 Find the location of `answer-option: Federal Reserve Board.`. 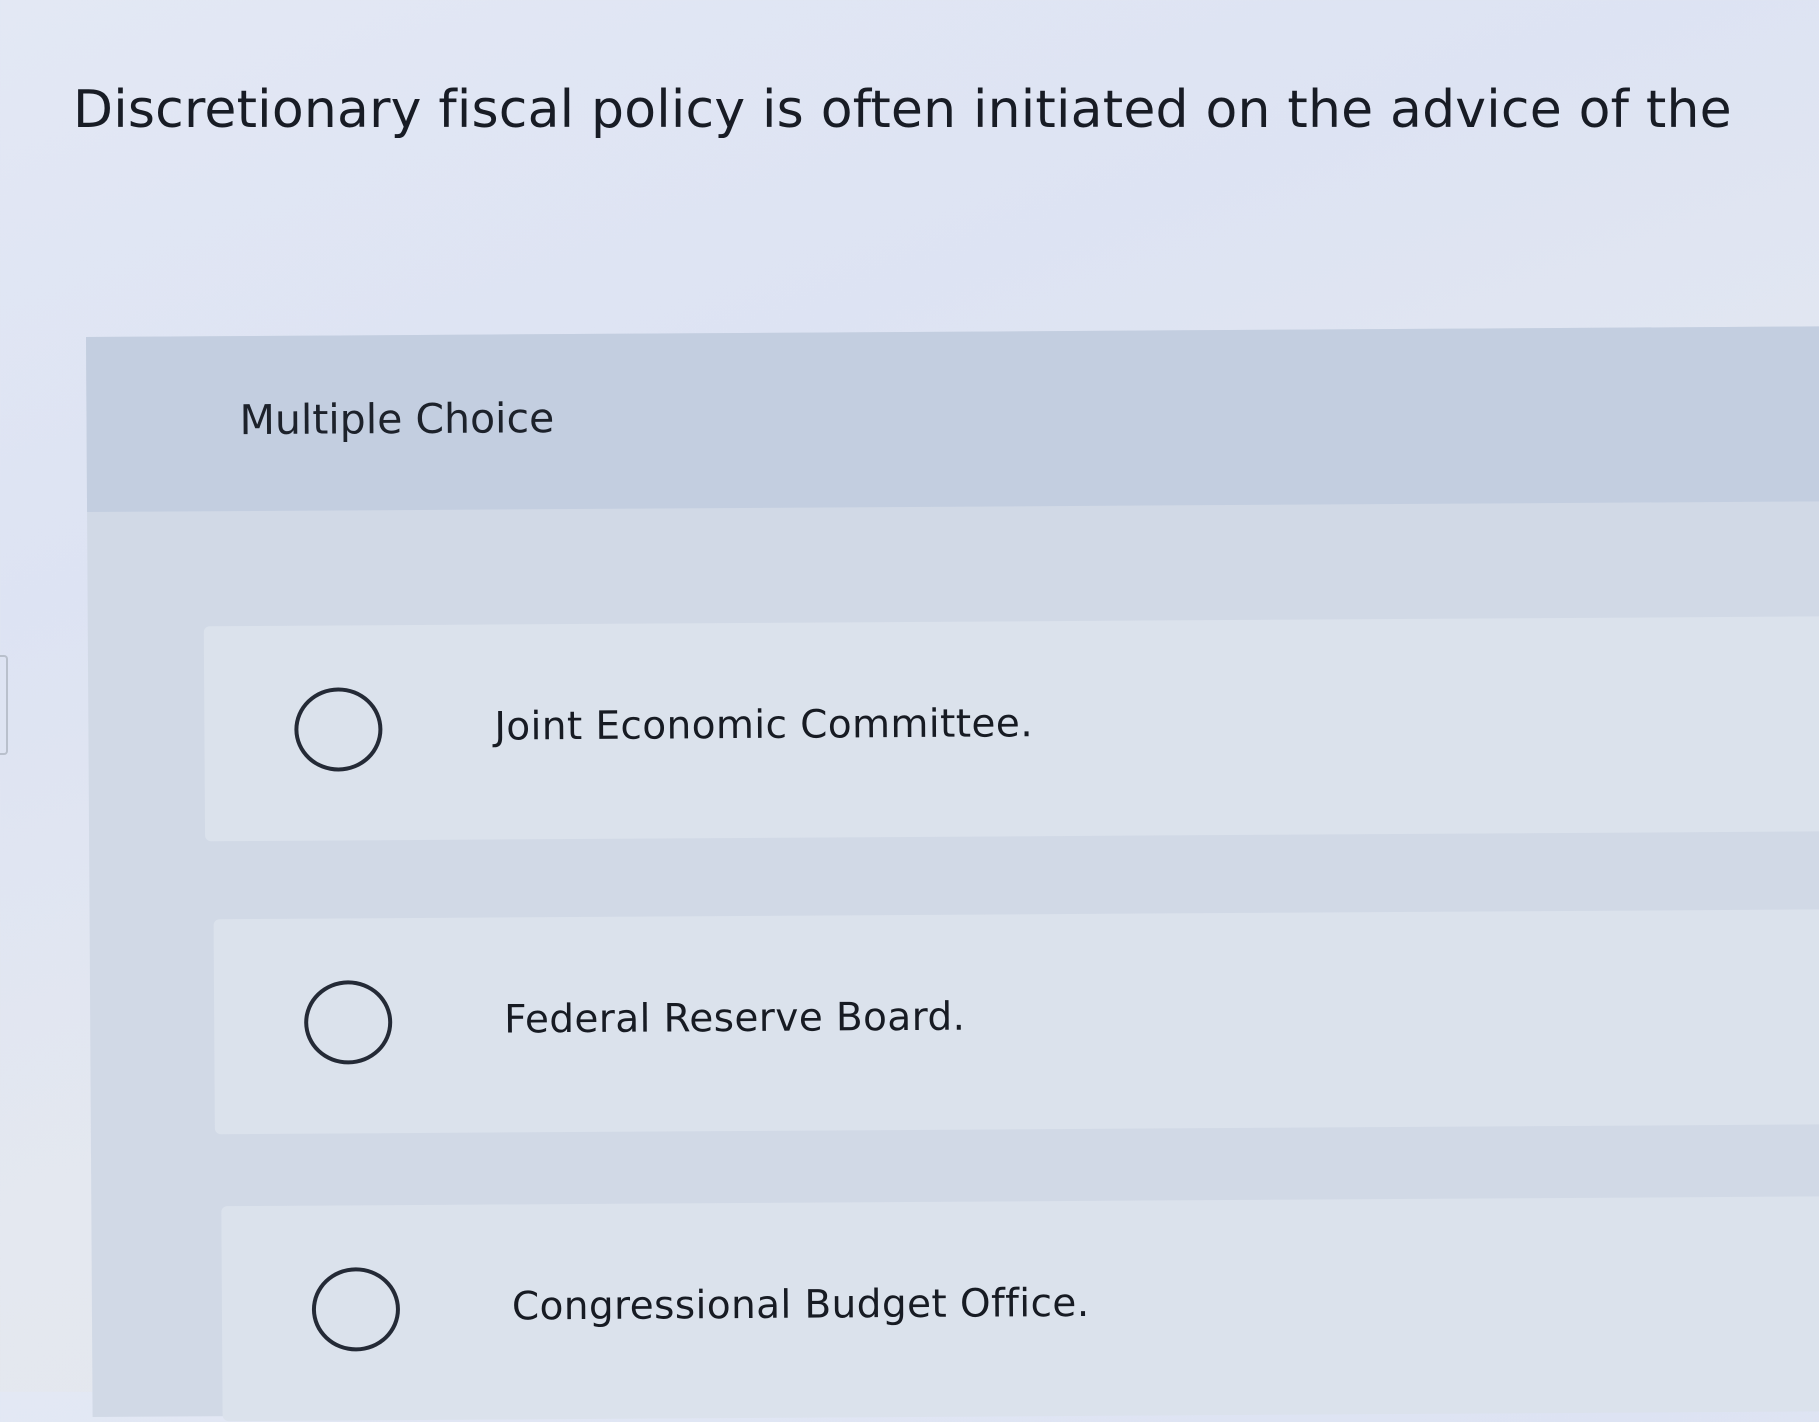

answer-option: Federal Reserve Board. is located at coordinates (1016, 1021).